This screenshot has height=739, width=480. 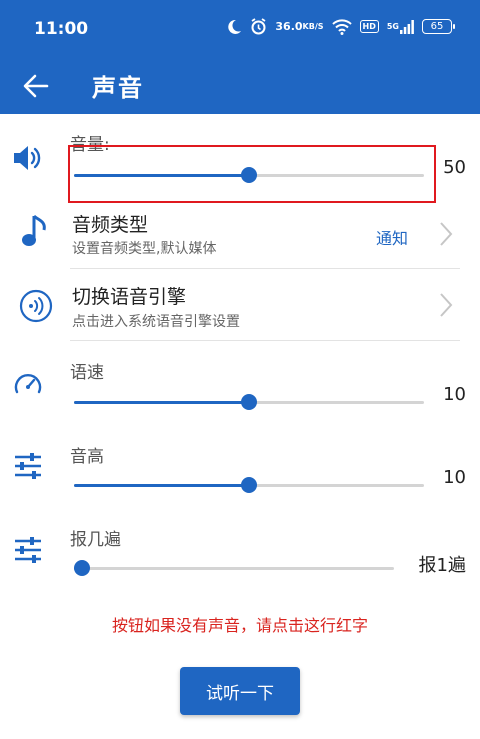 I want to click on pitch-slider-thumb, so click(x=249, y=485).